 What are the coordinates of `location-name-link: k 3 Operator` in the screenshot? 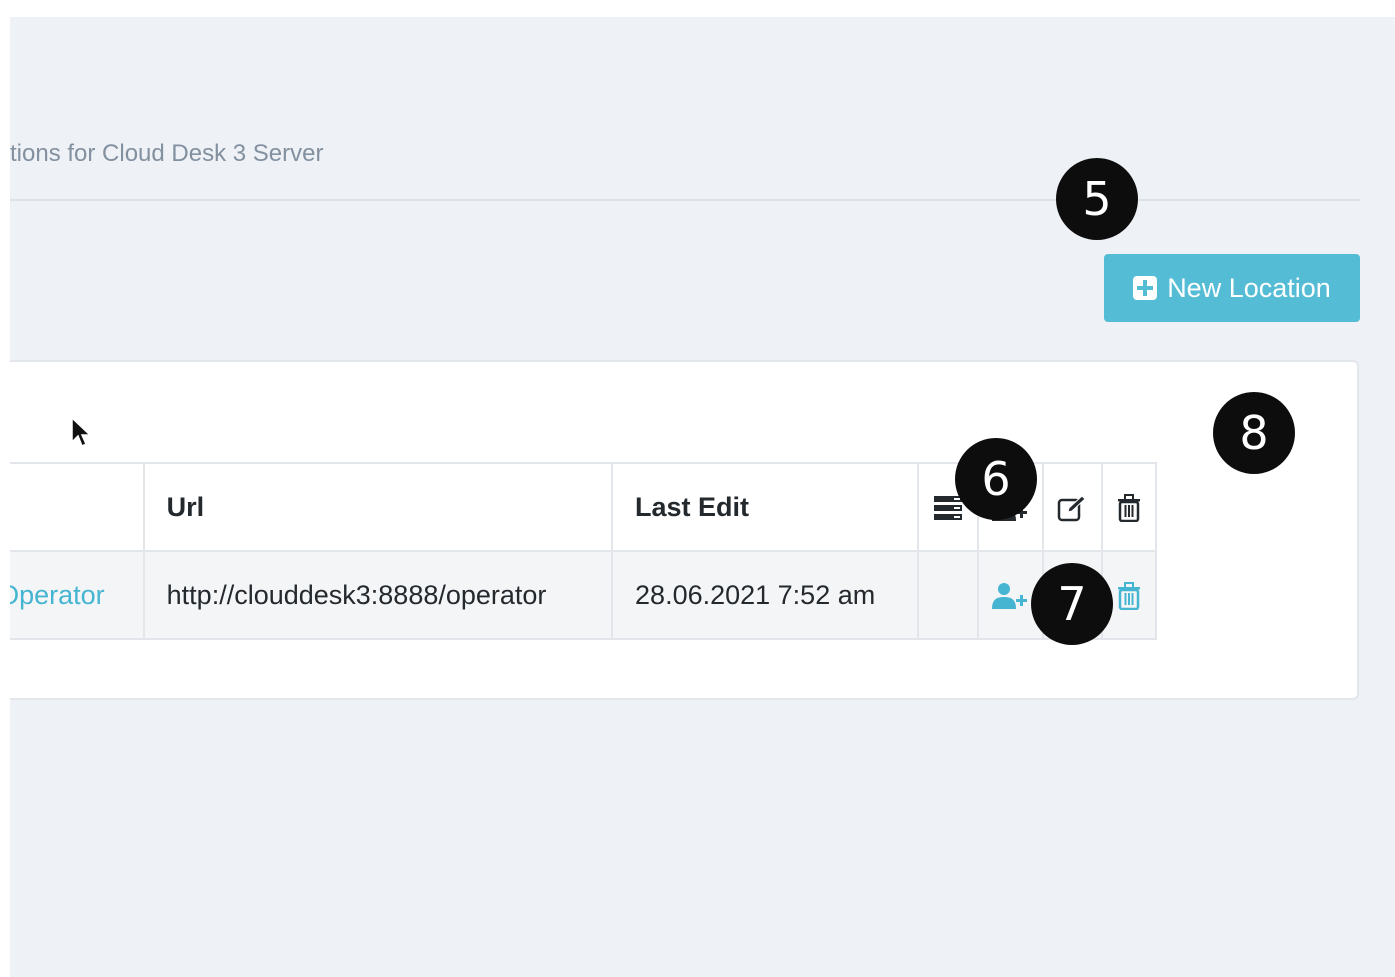 It's located at (57, 595).